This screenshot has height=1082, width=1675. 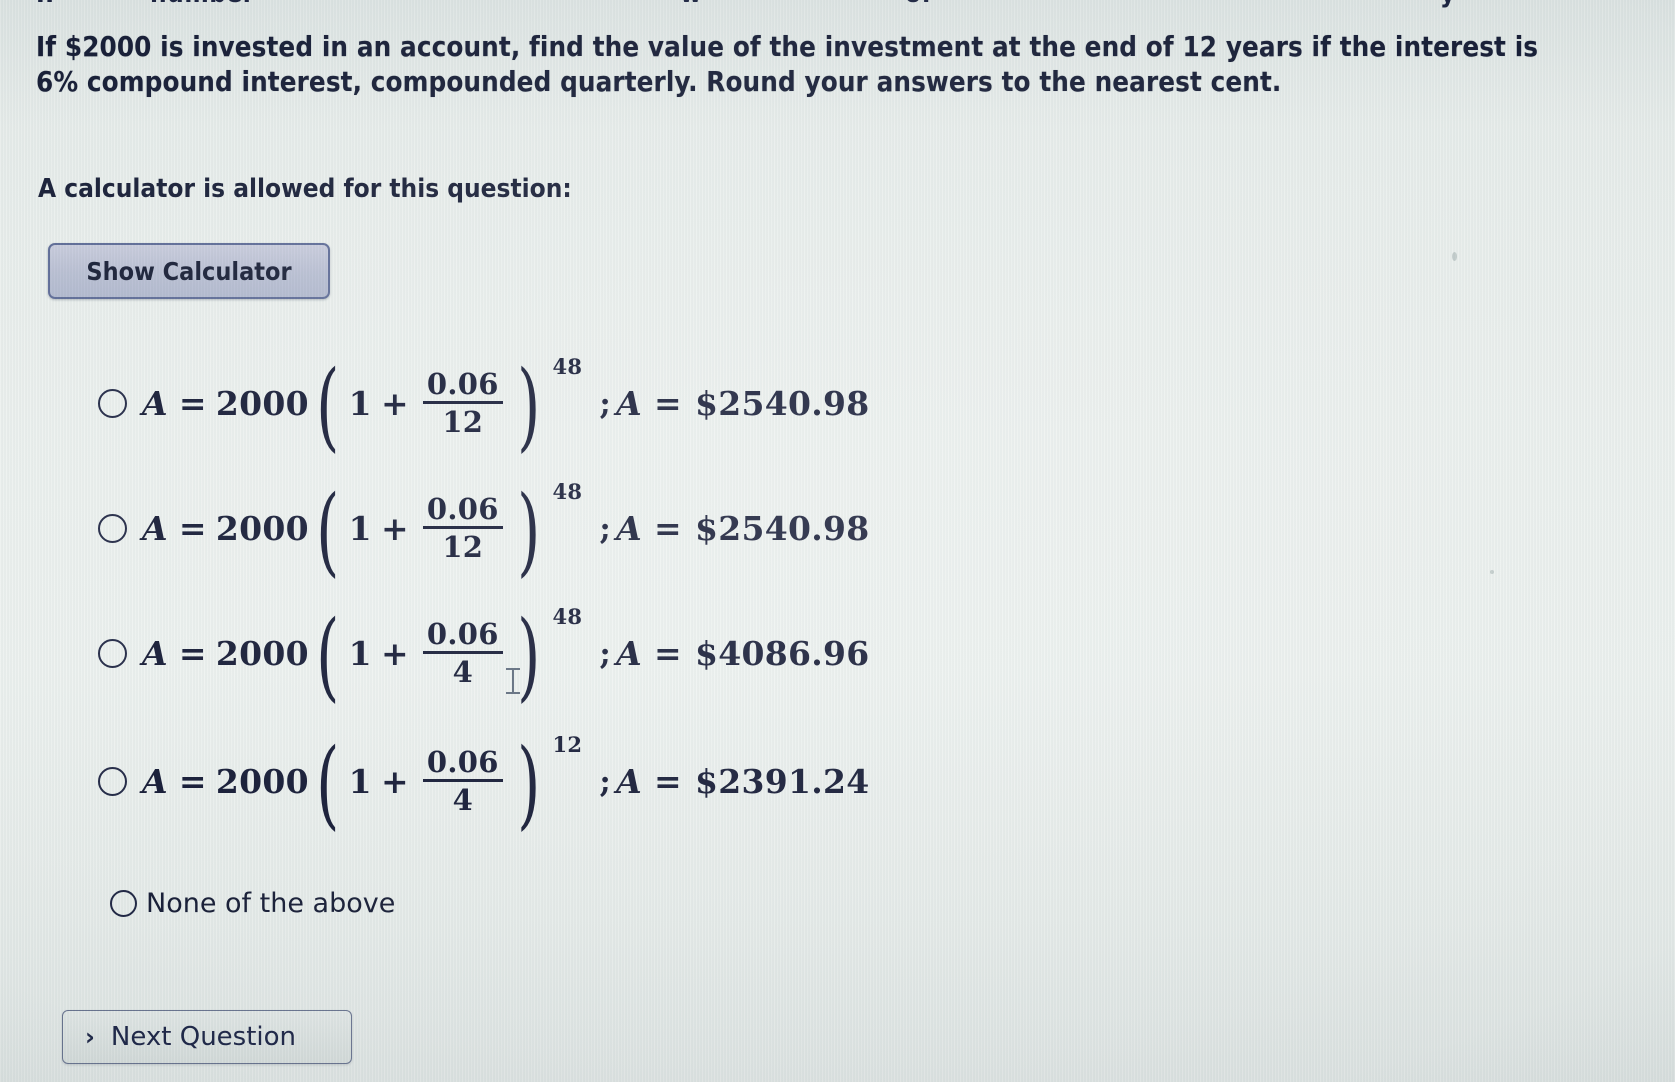 What do you see at coordinates (155, 404) in the screenshot?
I see `option-1-lhs-A: A` at bounding box center [155, 404].